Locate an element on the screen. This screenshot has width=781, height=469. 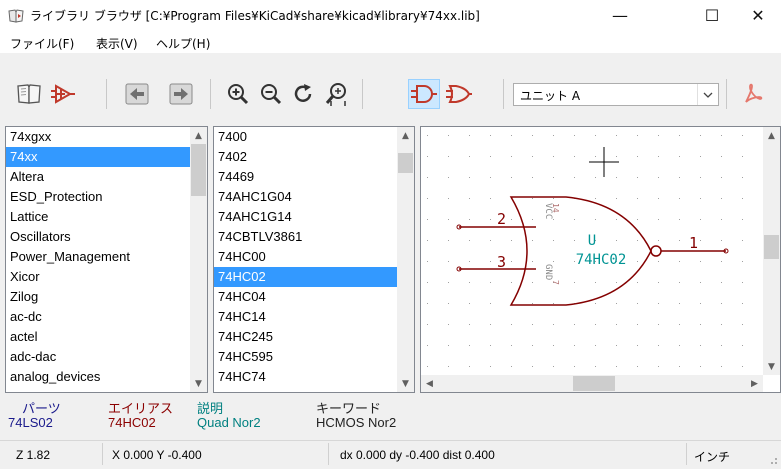
power-pin-gnd: GND is located at coordinates (548, 272).